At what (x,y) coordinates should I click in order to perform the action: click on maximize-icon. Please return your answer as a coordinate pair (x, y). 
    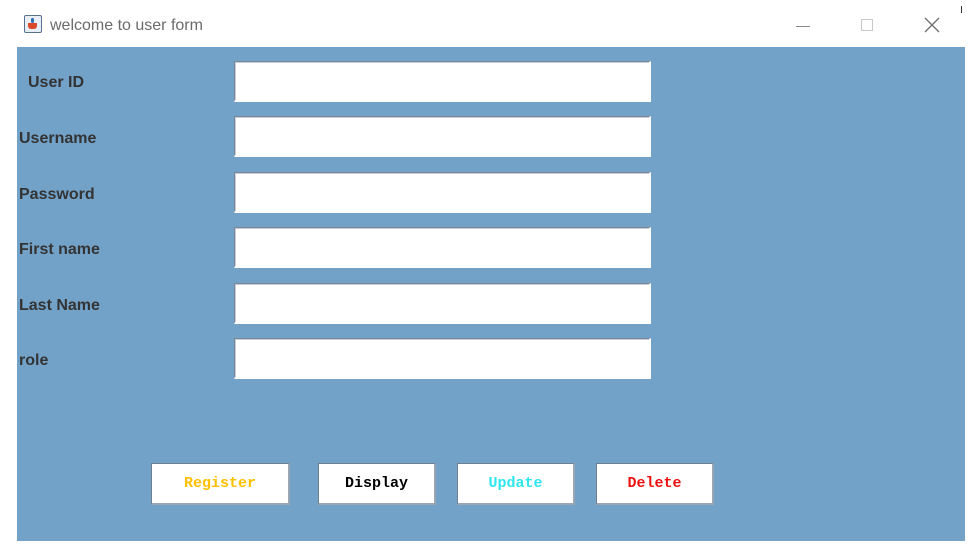
    Looking at the image, I should click on (867, 25).